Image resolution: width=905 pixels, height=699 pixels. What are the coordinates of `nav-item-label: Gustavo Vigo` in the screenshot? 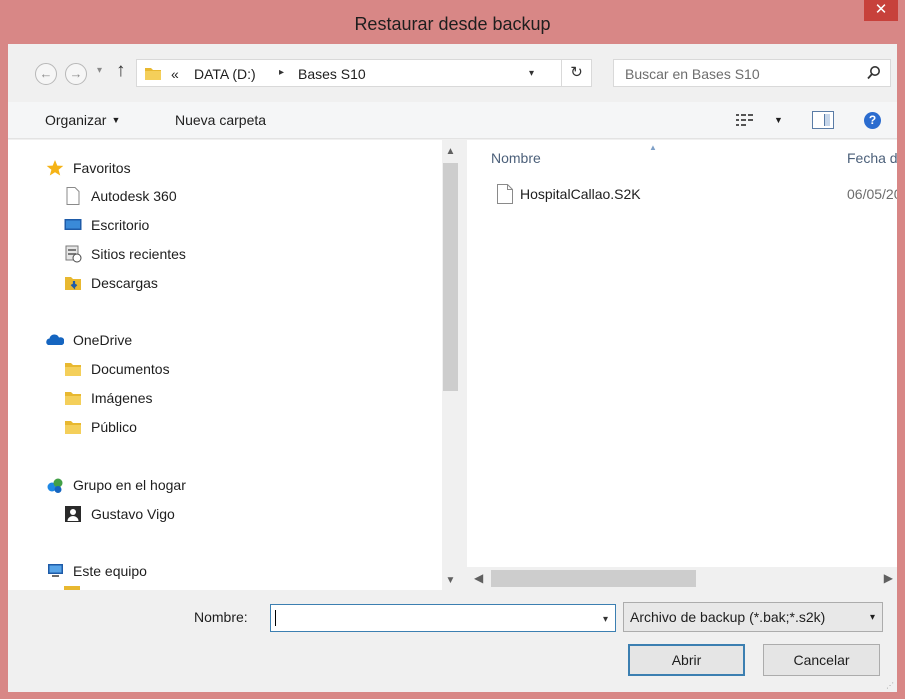 It's located at (133, 514).